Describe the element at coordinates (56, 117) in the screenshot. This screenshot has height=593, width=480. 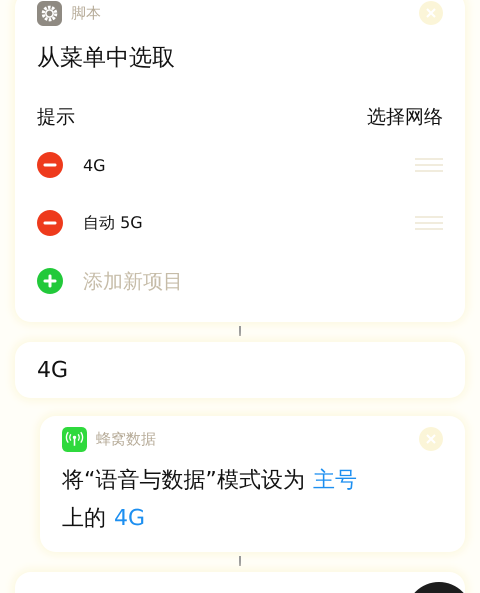
I see `prompt-label: 提示` at that location.